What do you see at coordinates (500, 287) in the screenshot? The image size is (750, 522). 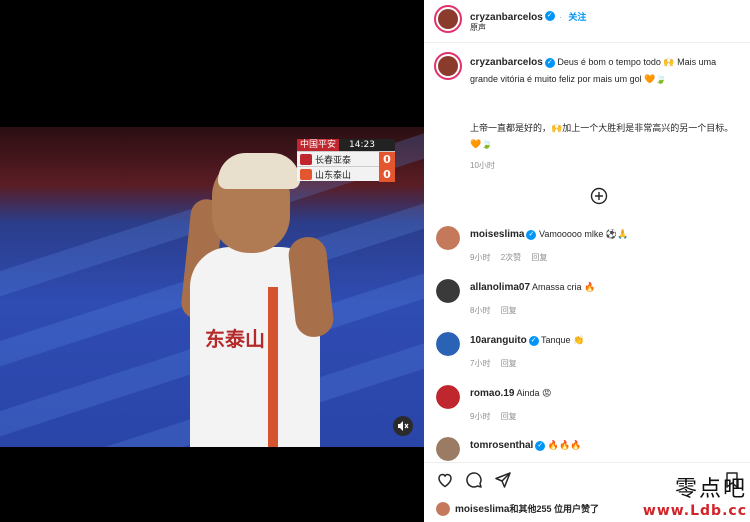 I see `comment-username: allanolima07` at bounding box center [500, 287].